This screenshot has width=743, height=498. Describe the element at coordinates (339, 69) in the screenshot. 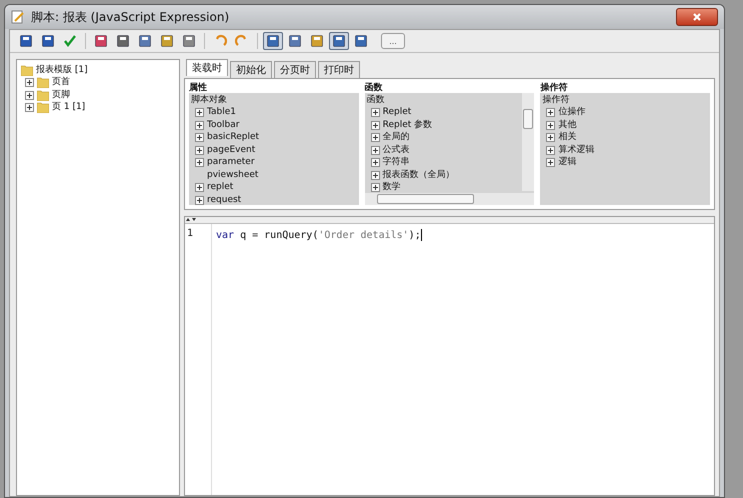

I see `tab: 打印时` at that location.